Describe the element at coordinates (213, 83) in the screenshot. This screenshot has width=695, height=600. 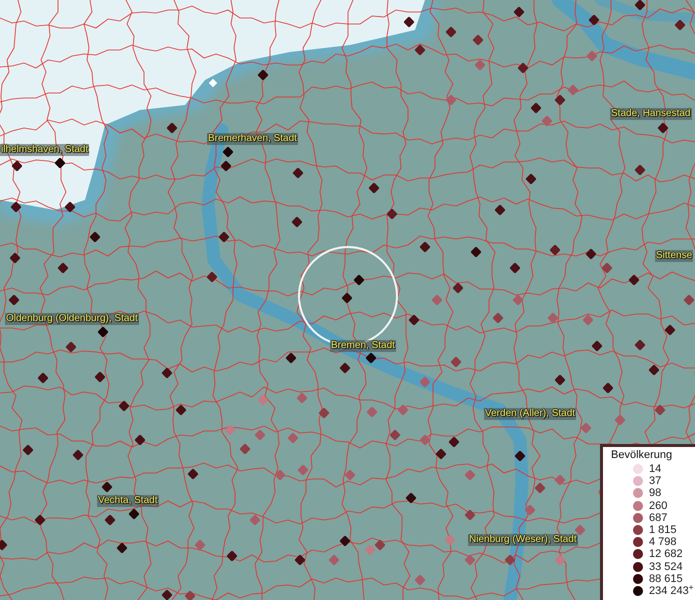
I see `location-marker` at that location.